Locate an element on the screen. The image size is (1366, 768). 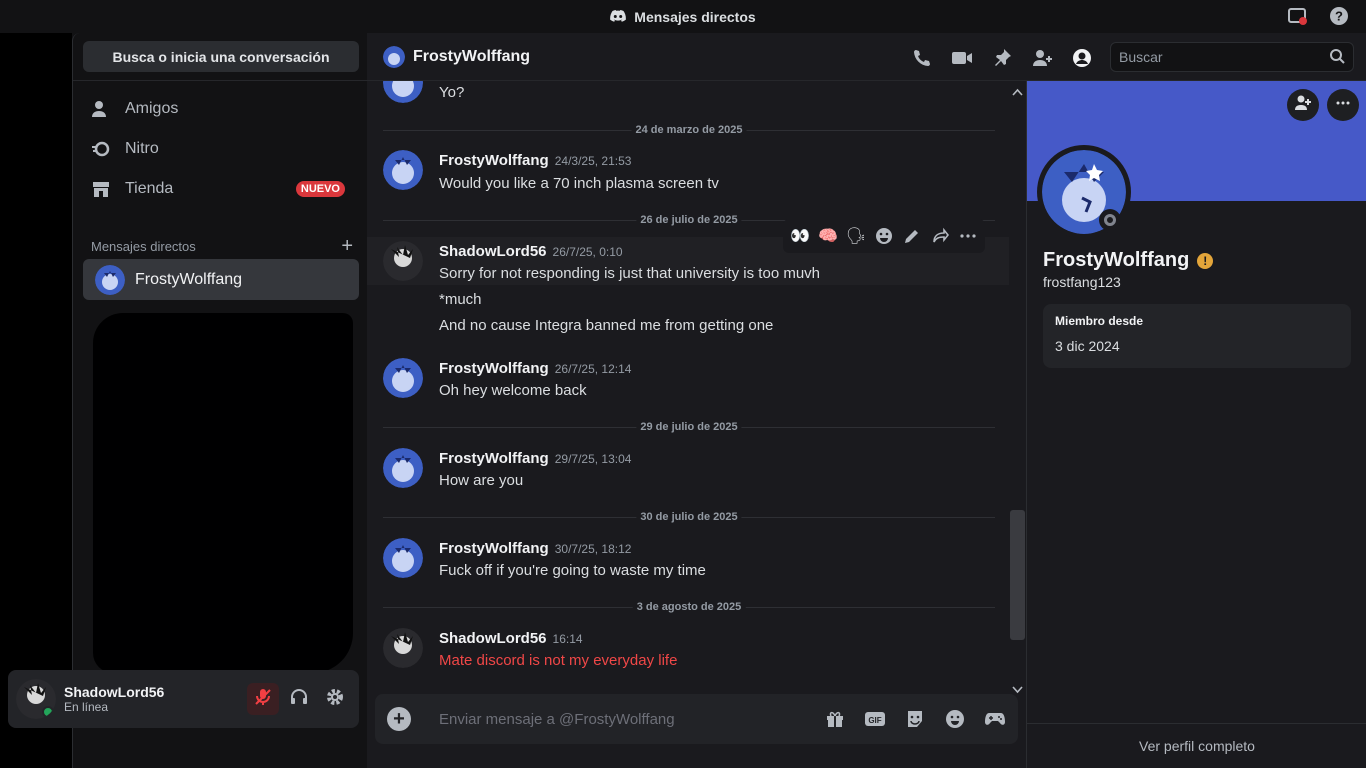
create-dm-plus-icon: + is located at coordinates (347, 246).